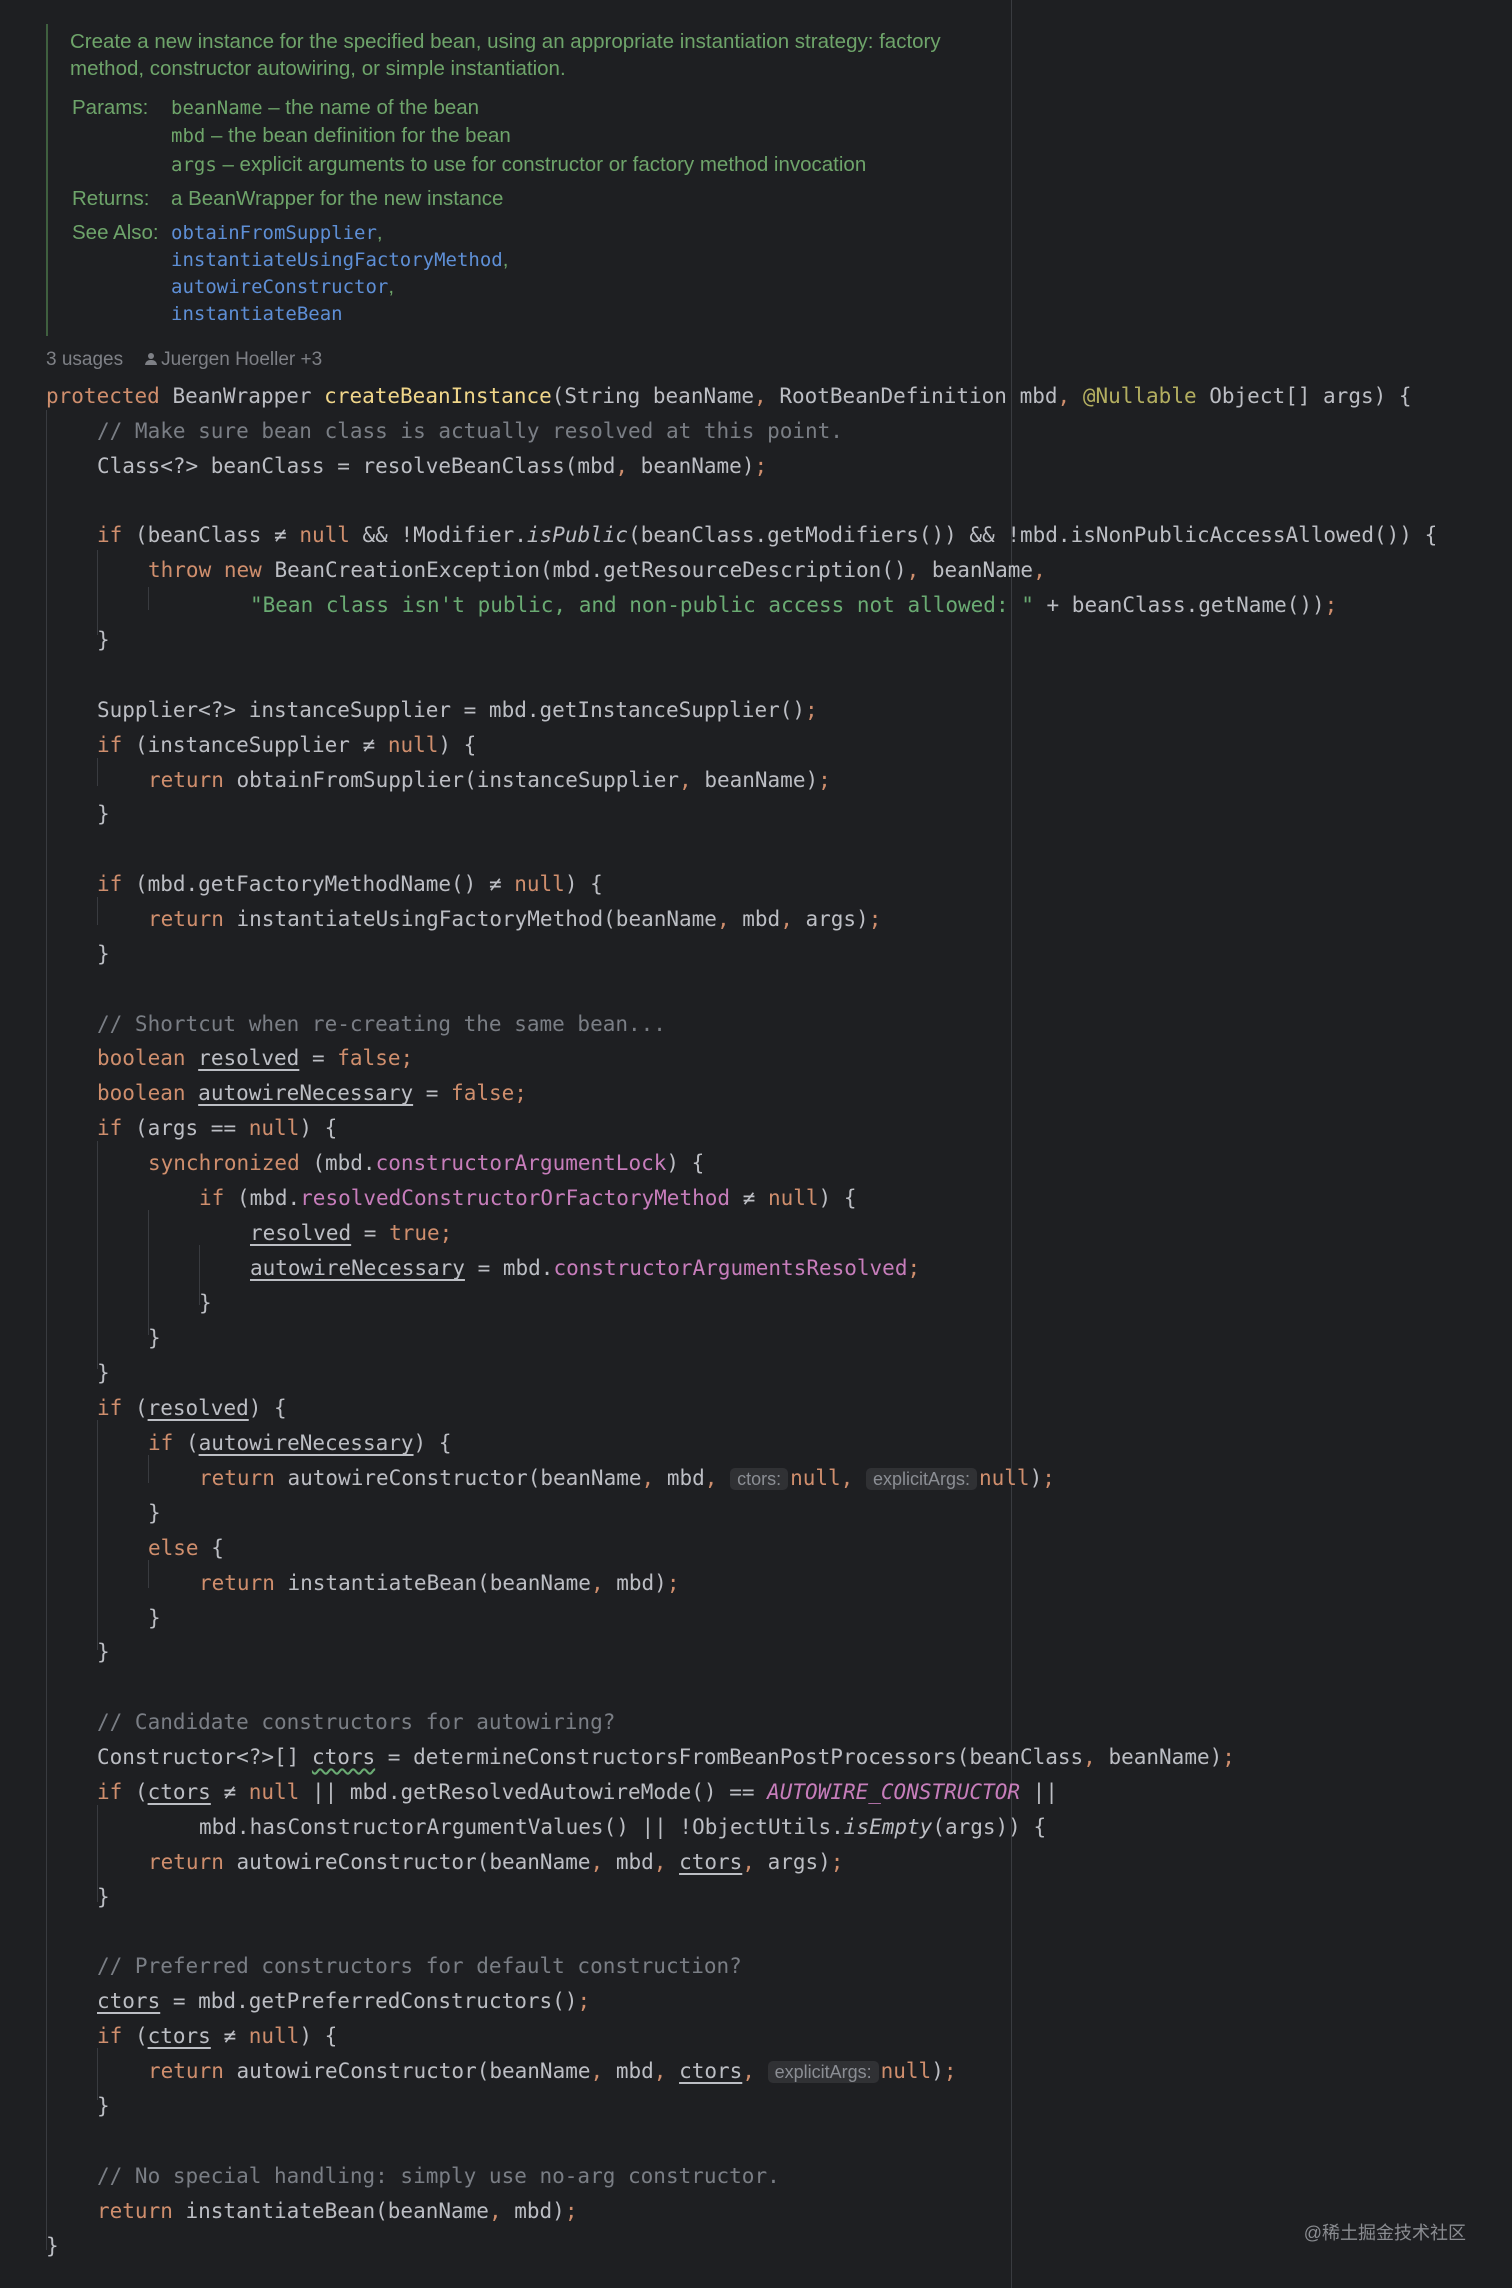 The width and height of the screenshot is (1512, 2288). What do you see at coordinates (84, 359) in the screenshot?
I see `usages-link: 3 usages` at bounding box center [84, 359].